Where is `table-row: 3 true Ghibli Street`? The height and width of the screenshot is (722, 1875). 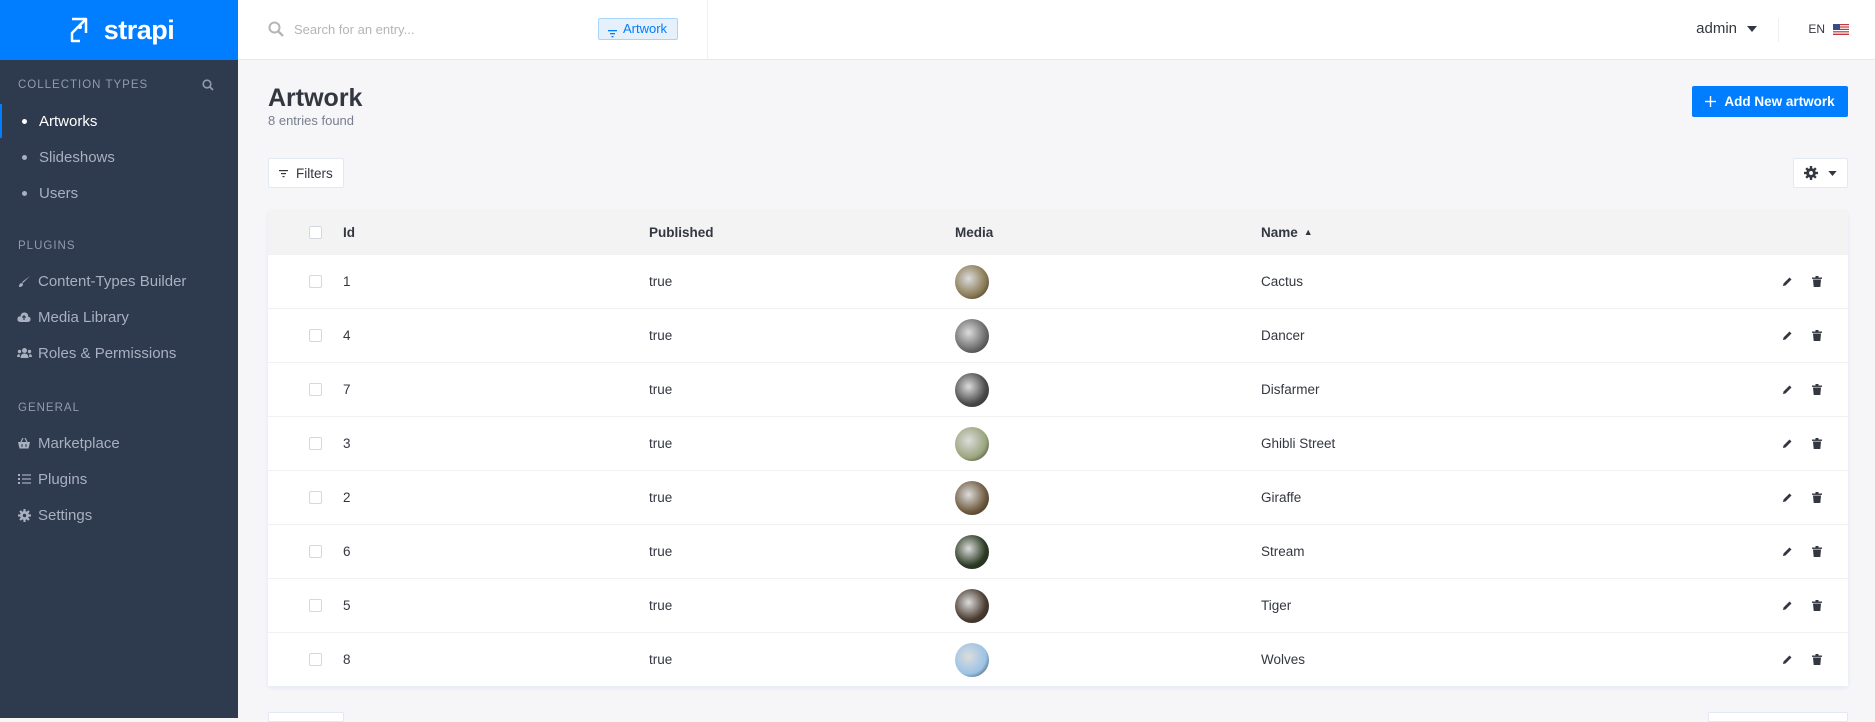 table-row: 3 true Ghibli Street is located at coordinates (1058, 443).